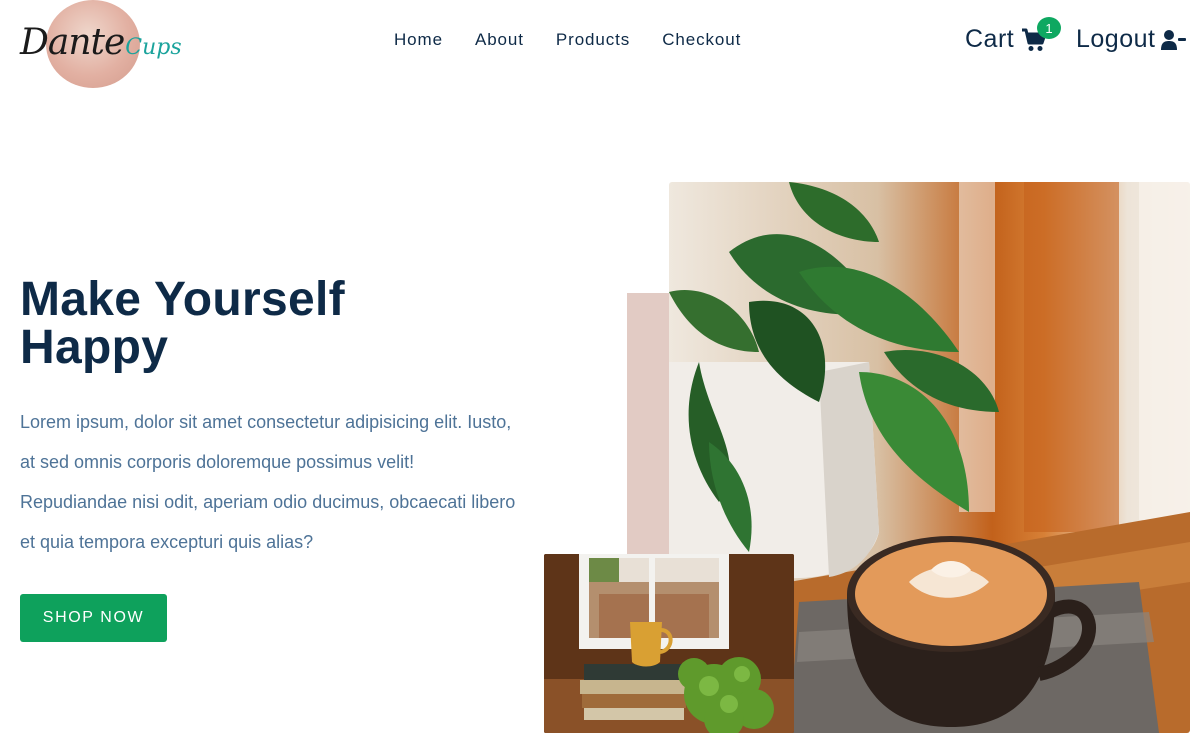  What do you see at coordinates (1049, 28) in the screenshot?
I see `cart-count-badge: 1` at bounding box center [1049, 28].